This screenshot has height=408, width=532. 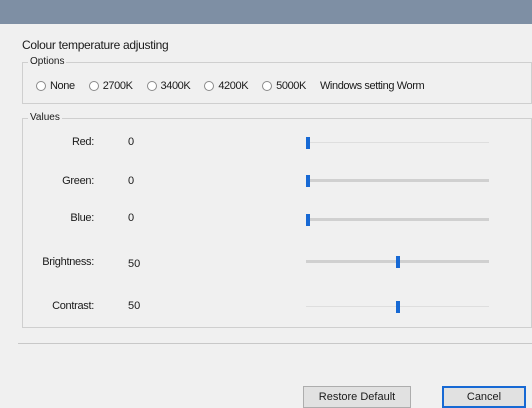 I want to click on values-group-label: Values, so click(x=45, y=117).